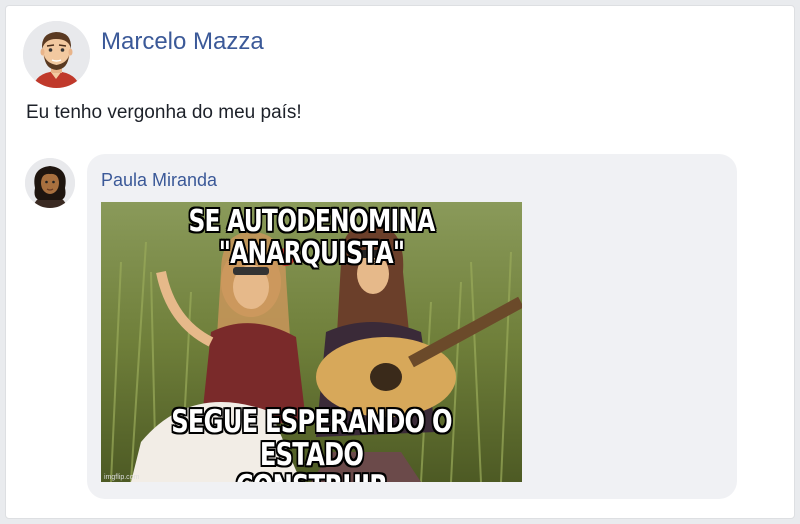  I want to click on meme-top-caption: SE AUTODENOMINA "ANARQUISTA", so click(311, 237).